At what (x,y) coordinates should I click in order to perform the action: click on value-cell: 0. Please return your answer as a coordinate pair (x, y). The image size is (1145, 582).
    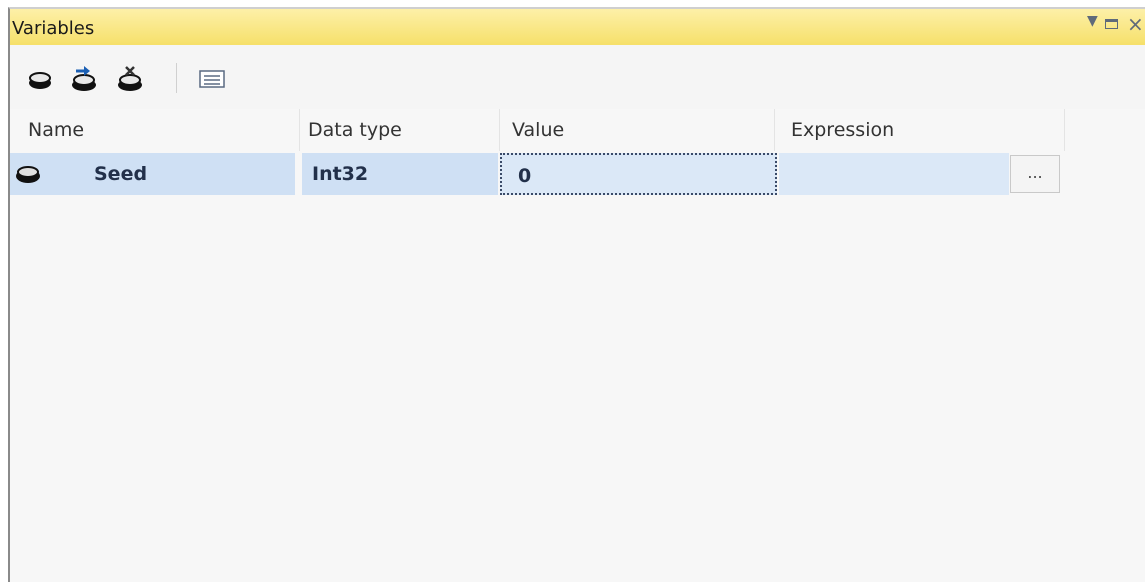
    Looking at the image, I should click on (638, 174).